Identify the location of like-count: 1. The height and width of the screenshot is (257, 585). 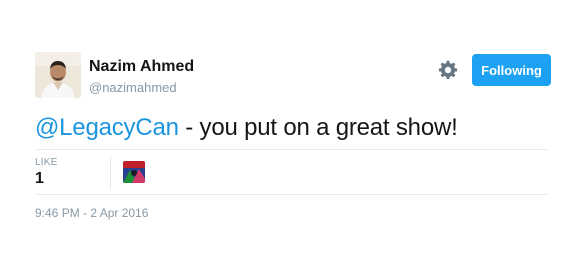
(39, 178).